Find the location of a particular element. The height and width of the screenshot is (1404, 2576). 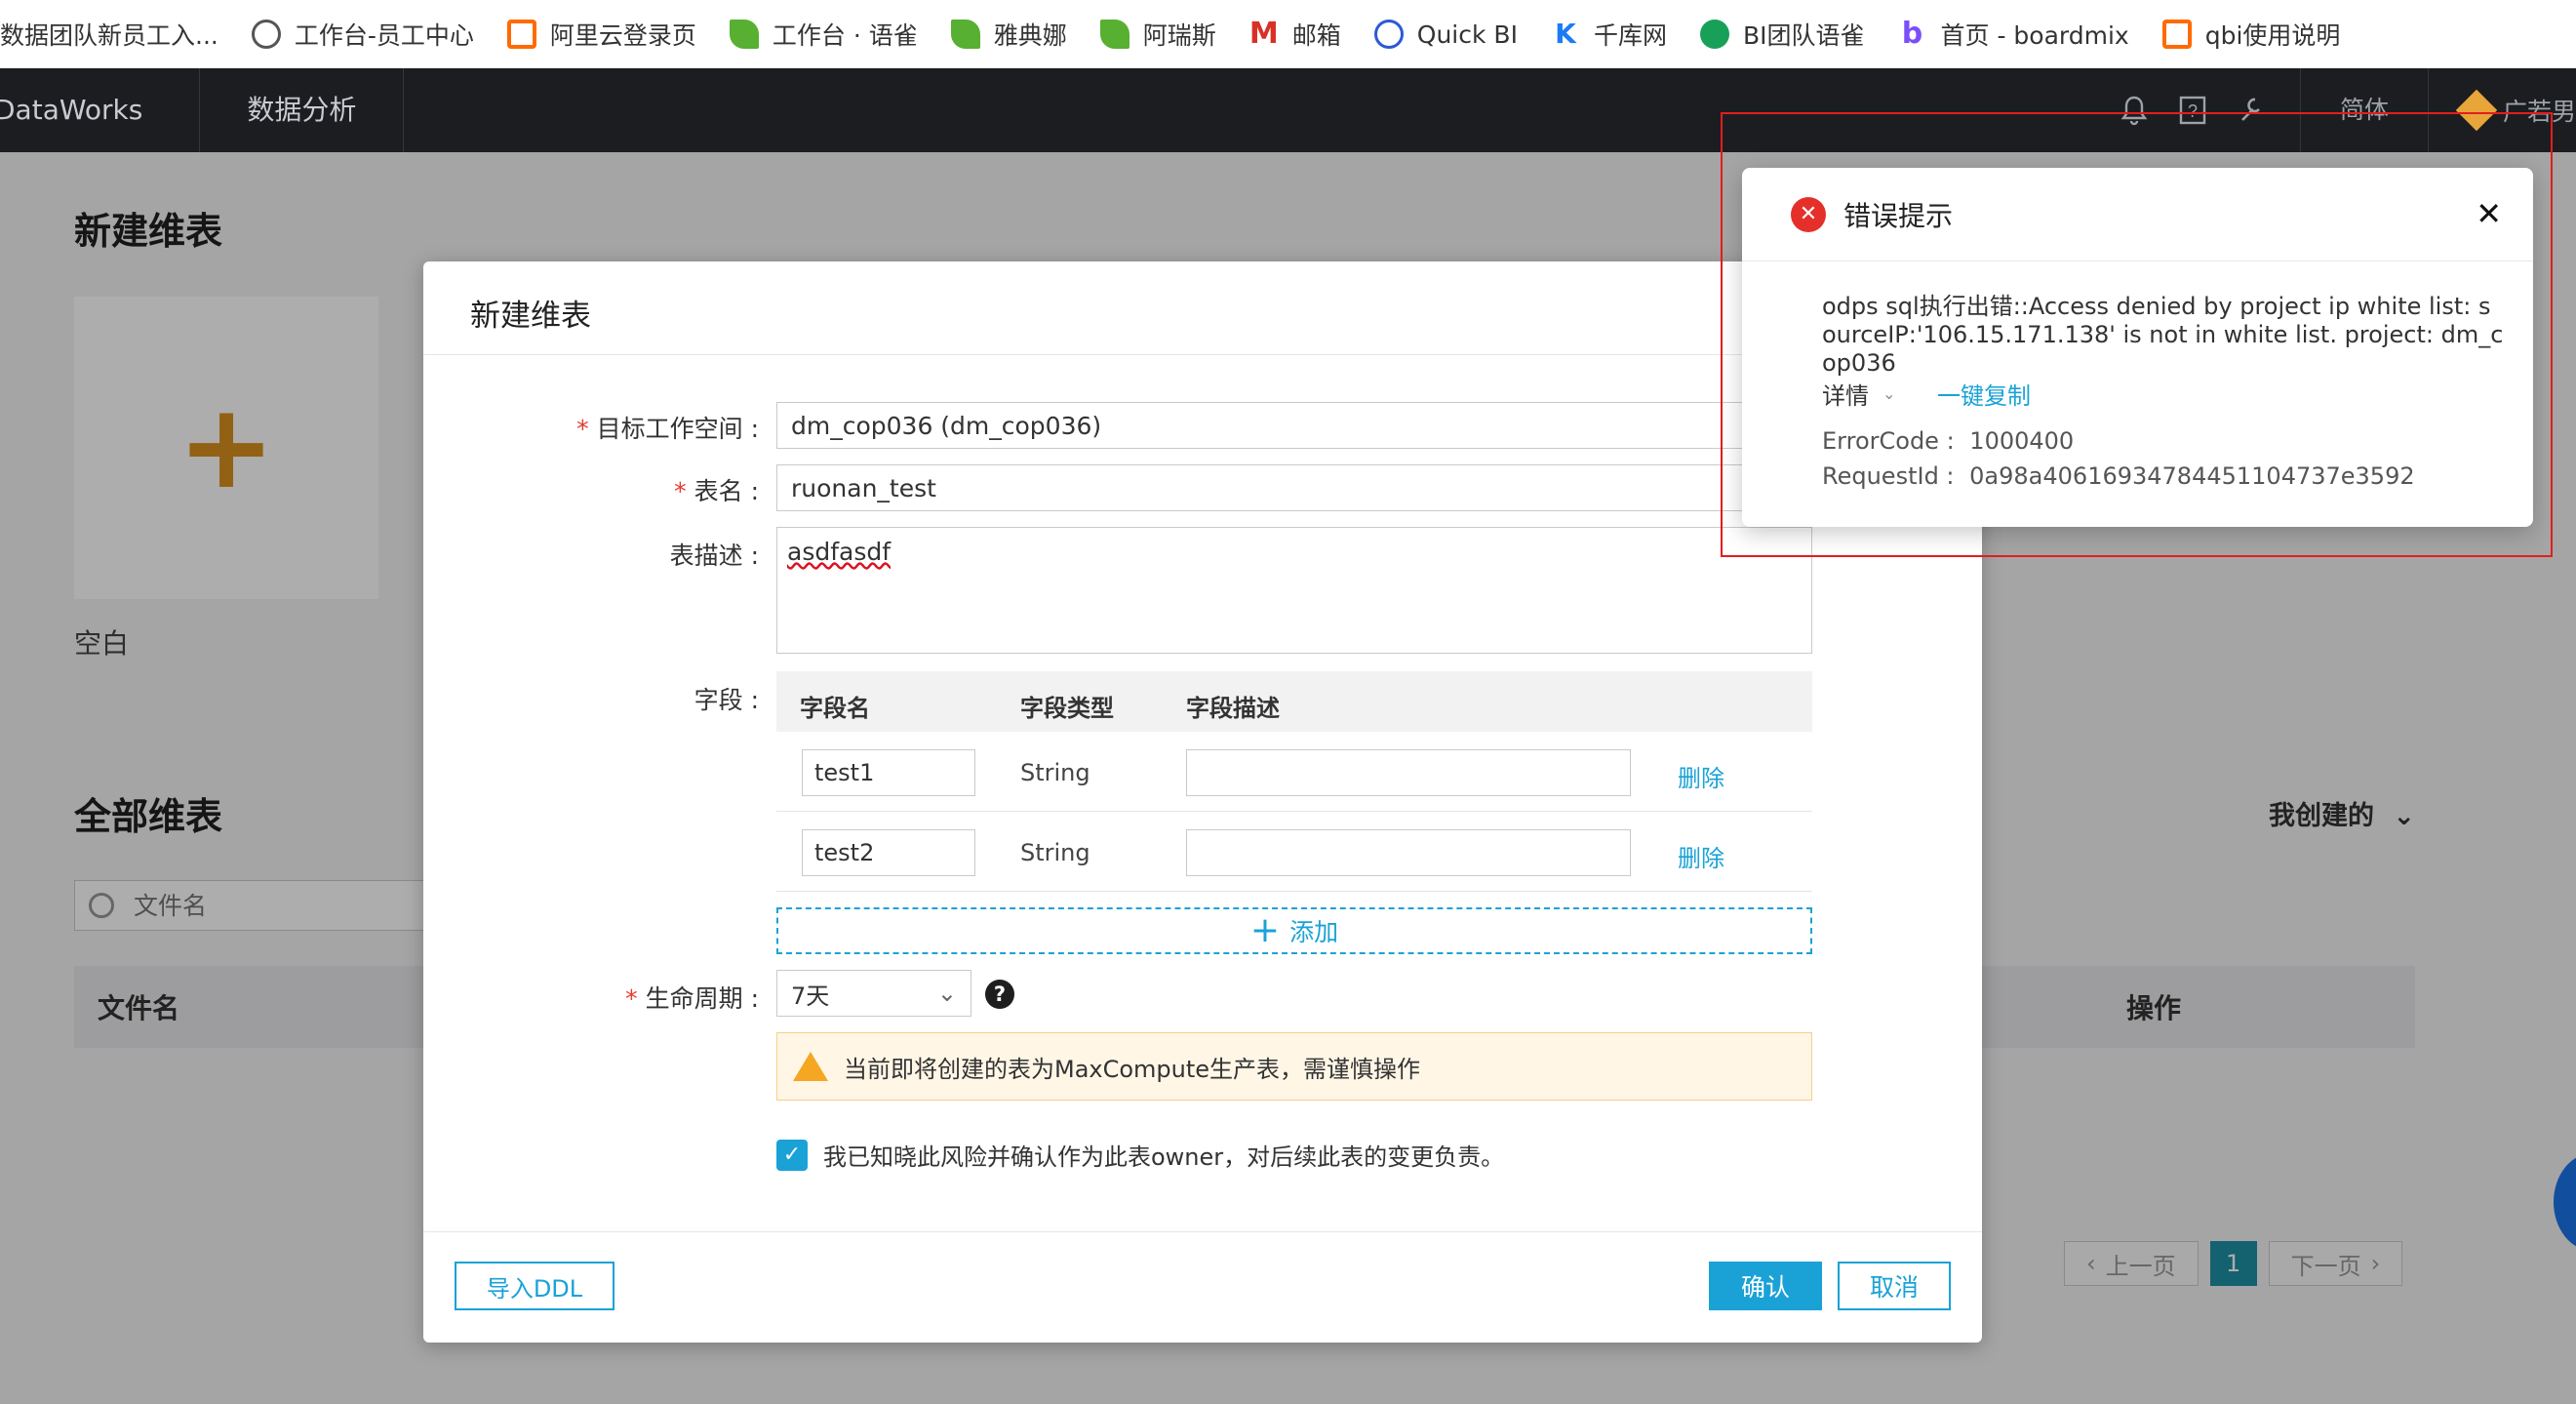

bookmark-item: K 千库网 is located at coordinates (1608, 35).